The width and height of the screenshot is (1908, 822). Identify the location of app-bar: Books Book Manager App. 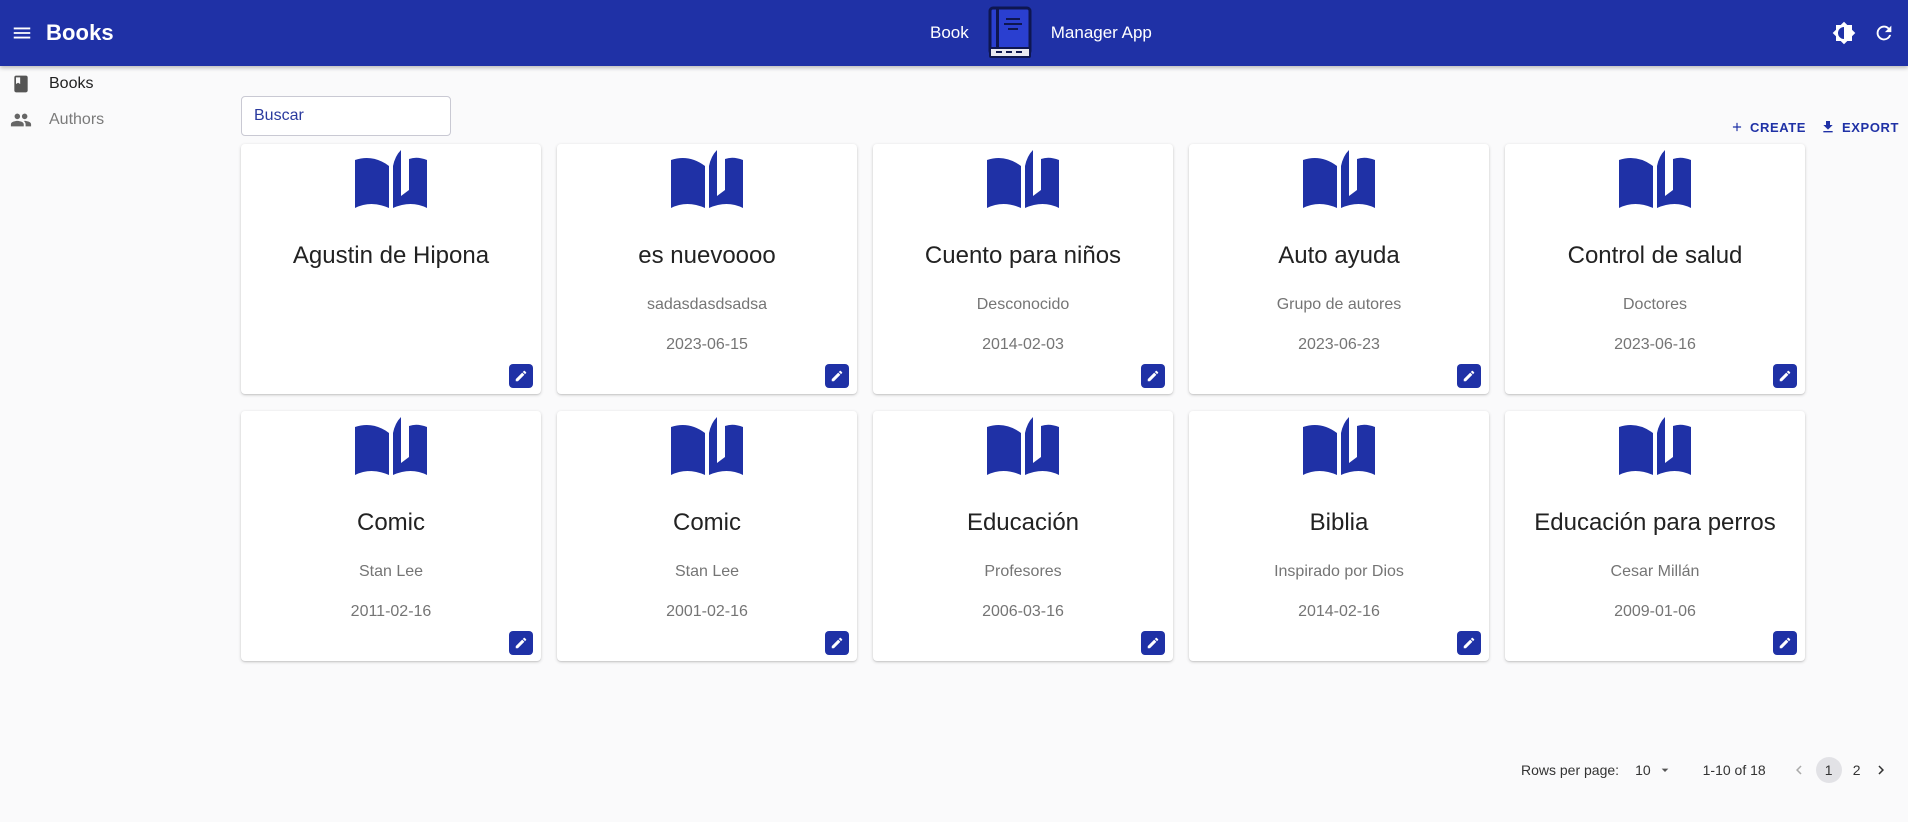
(954, 33).